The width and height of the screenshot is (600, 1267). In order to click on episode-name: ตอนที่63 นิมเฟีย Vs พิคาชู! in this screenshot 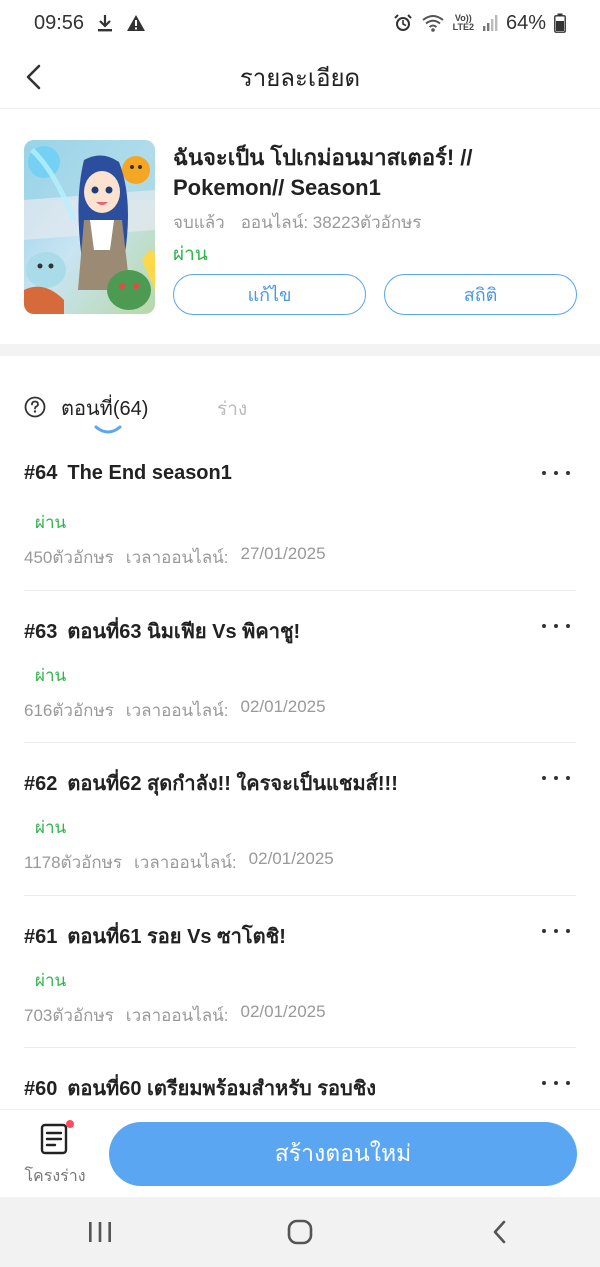, I will do `click(184, 631)`.